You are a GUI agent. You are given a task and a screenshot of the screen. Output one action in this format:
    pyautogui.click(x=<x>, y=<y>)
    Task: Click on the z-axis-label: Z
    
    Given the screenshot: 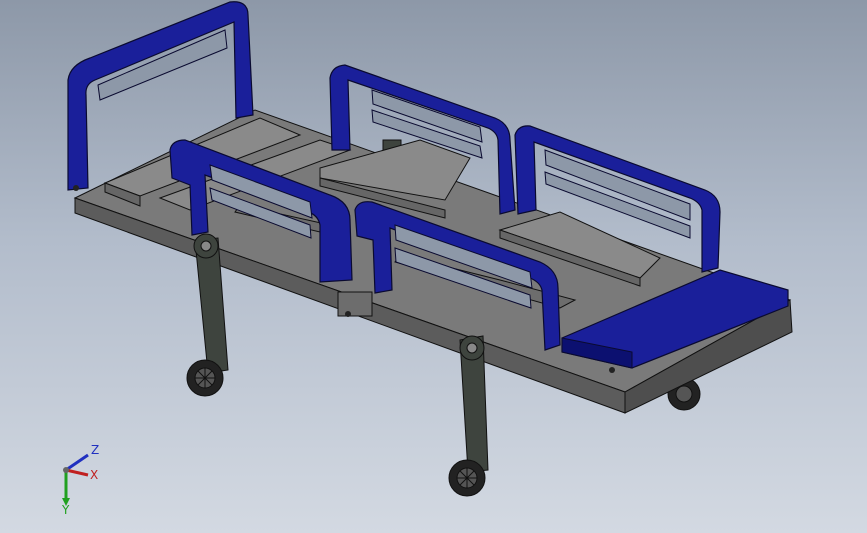 What is the action you would take?
    pyautogui.click(x=95, y=450)
    